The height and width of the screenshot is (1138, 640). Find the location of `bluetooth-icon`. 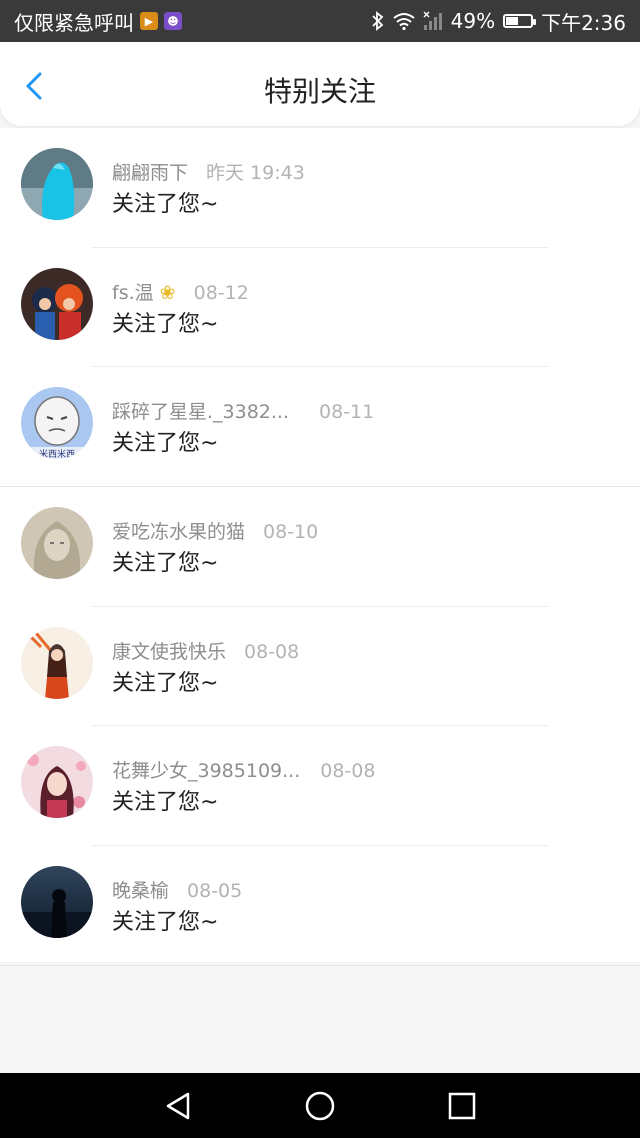

bluetooth-icon is located at coordinates (377, 21).